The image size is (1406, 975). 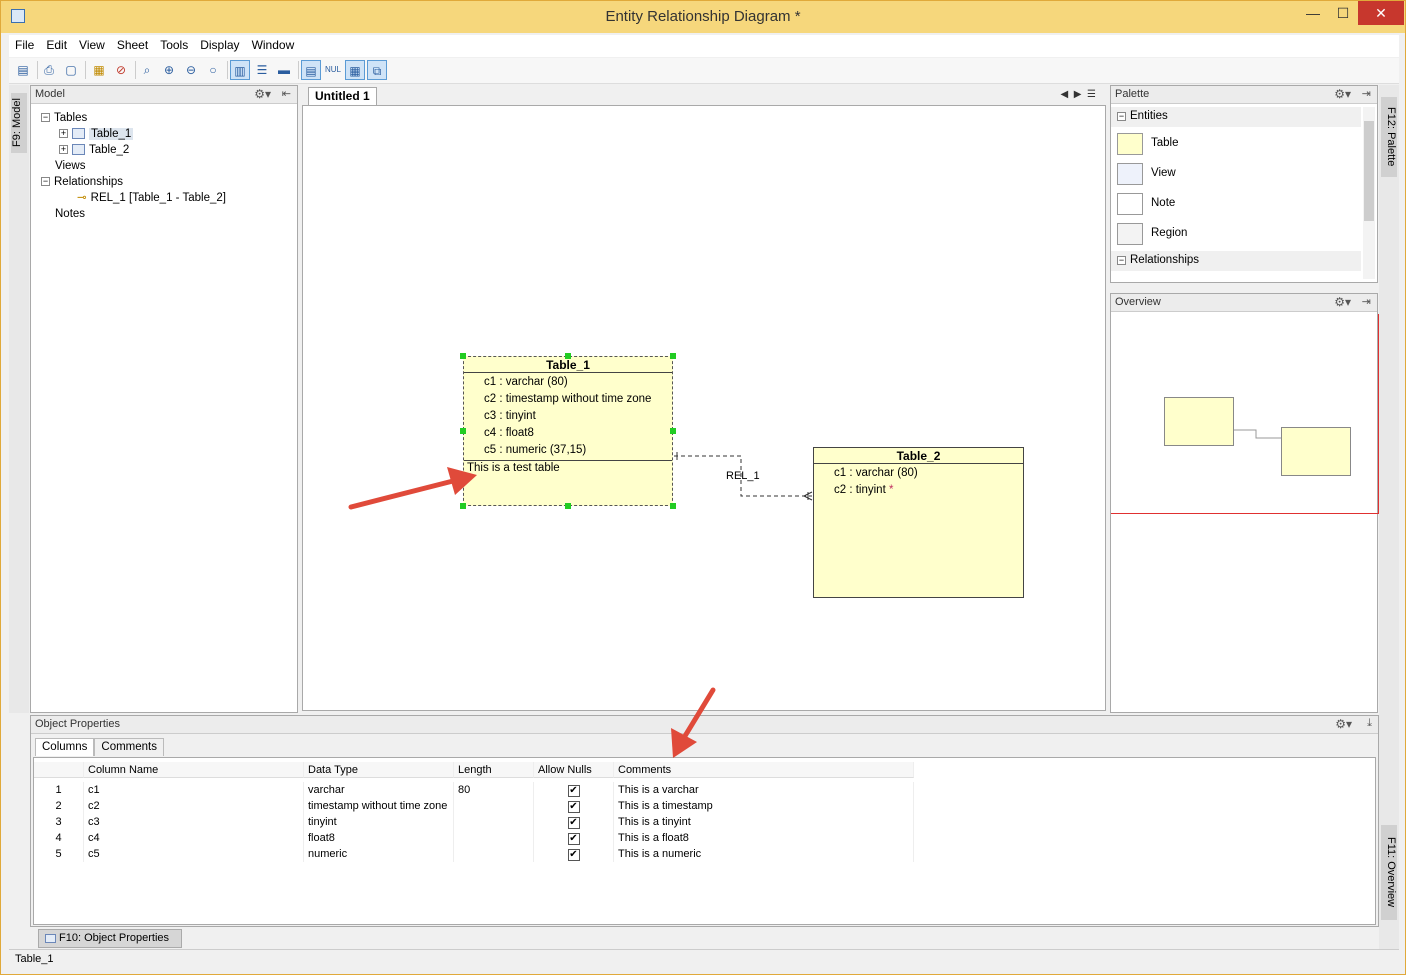 I want to click on table-row: 1 c1 varchar 80 This is a varchar ✔, so click(x=474, y=790).